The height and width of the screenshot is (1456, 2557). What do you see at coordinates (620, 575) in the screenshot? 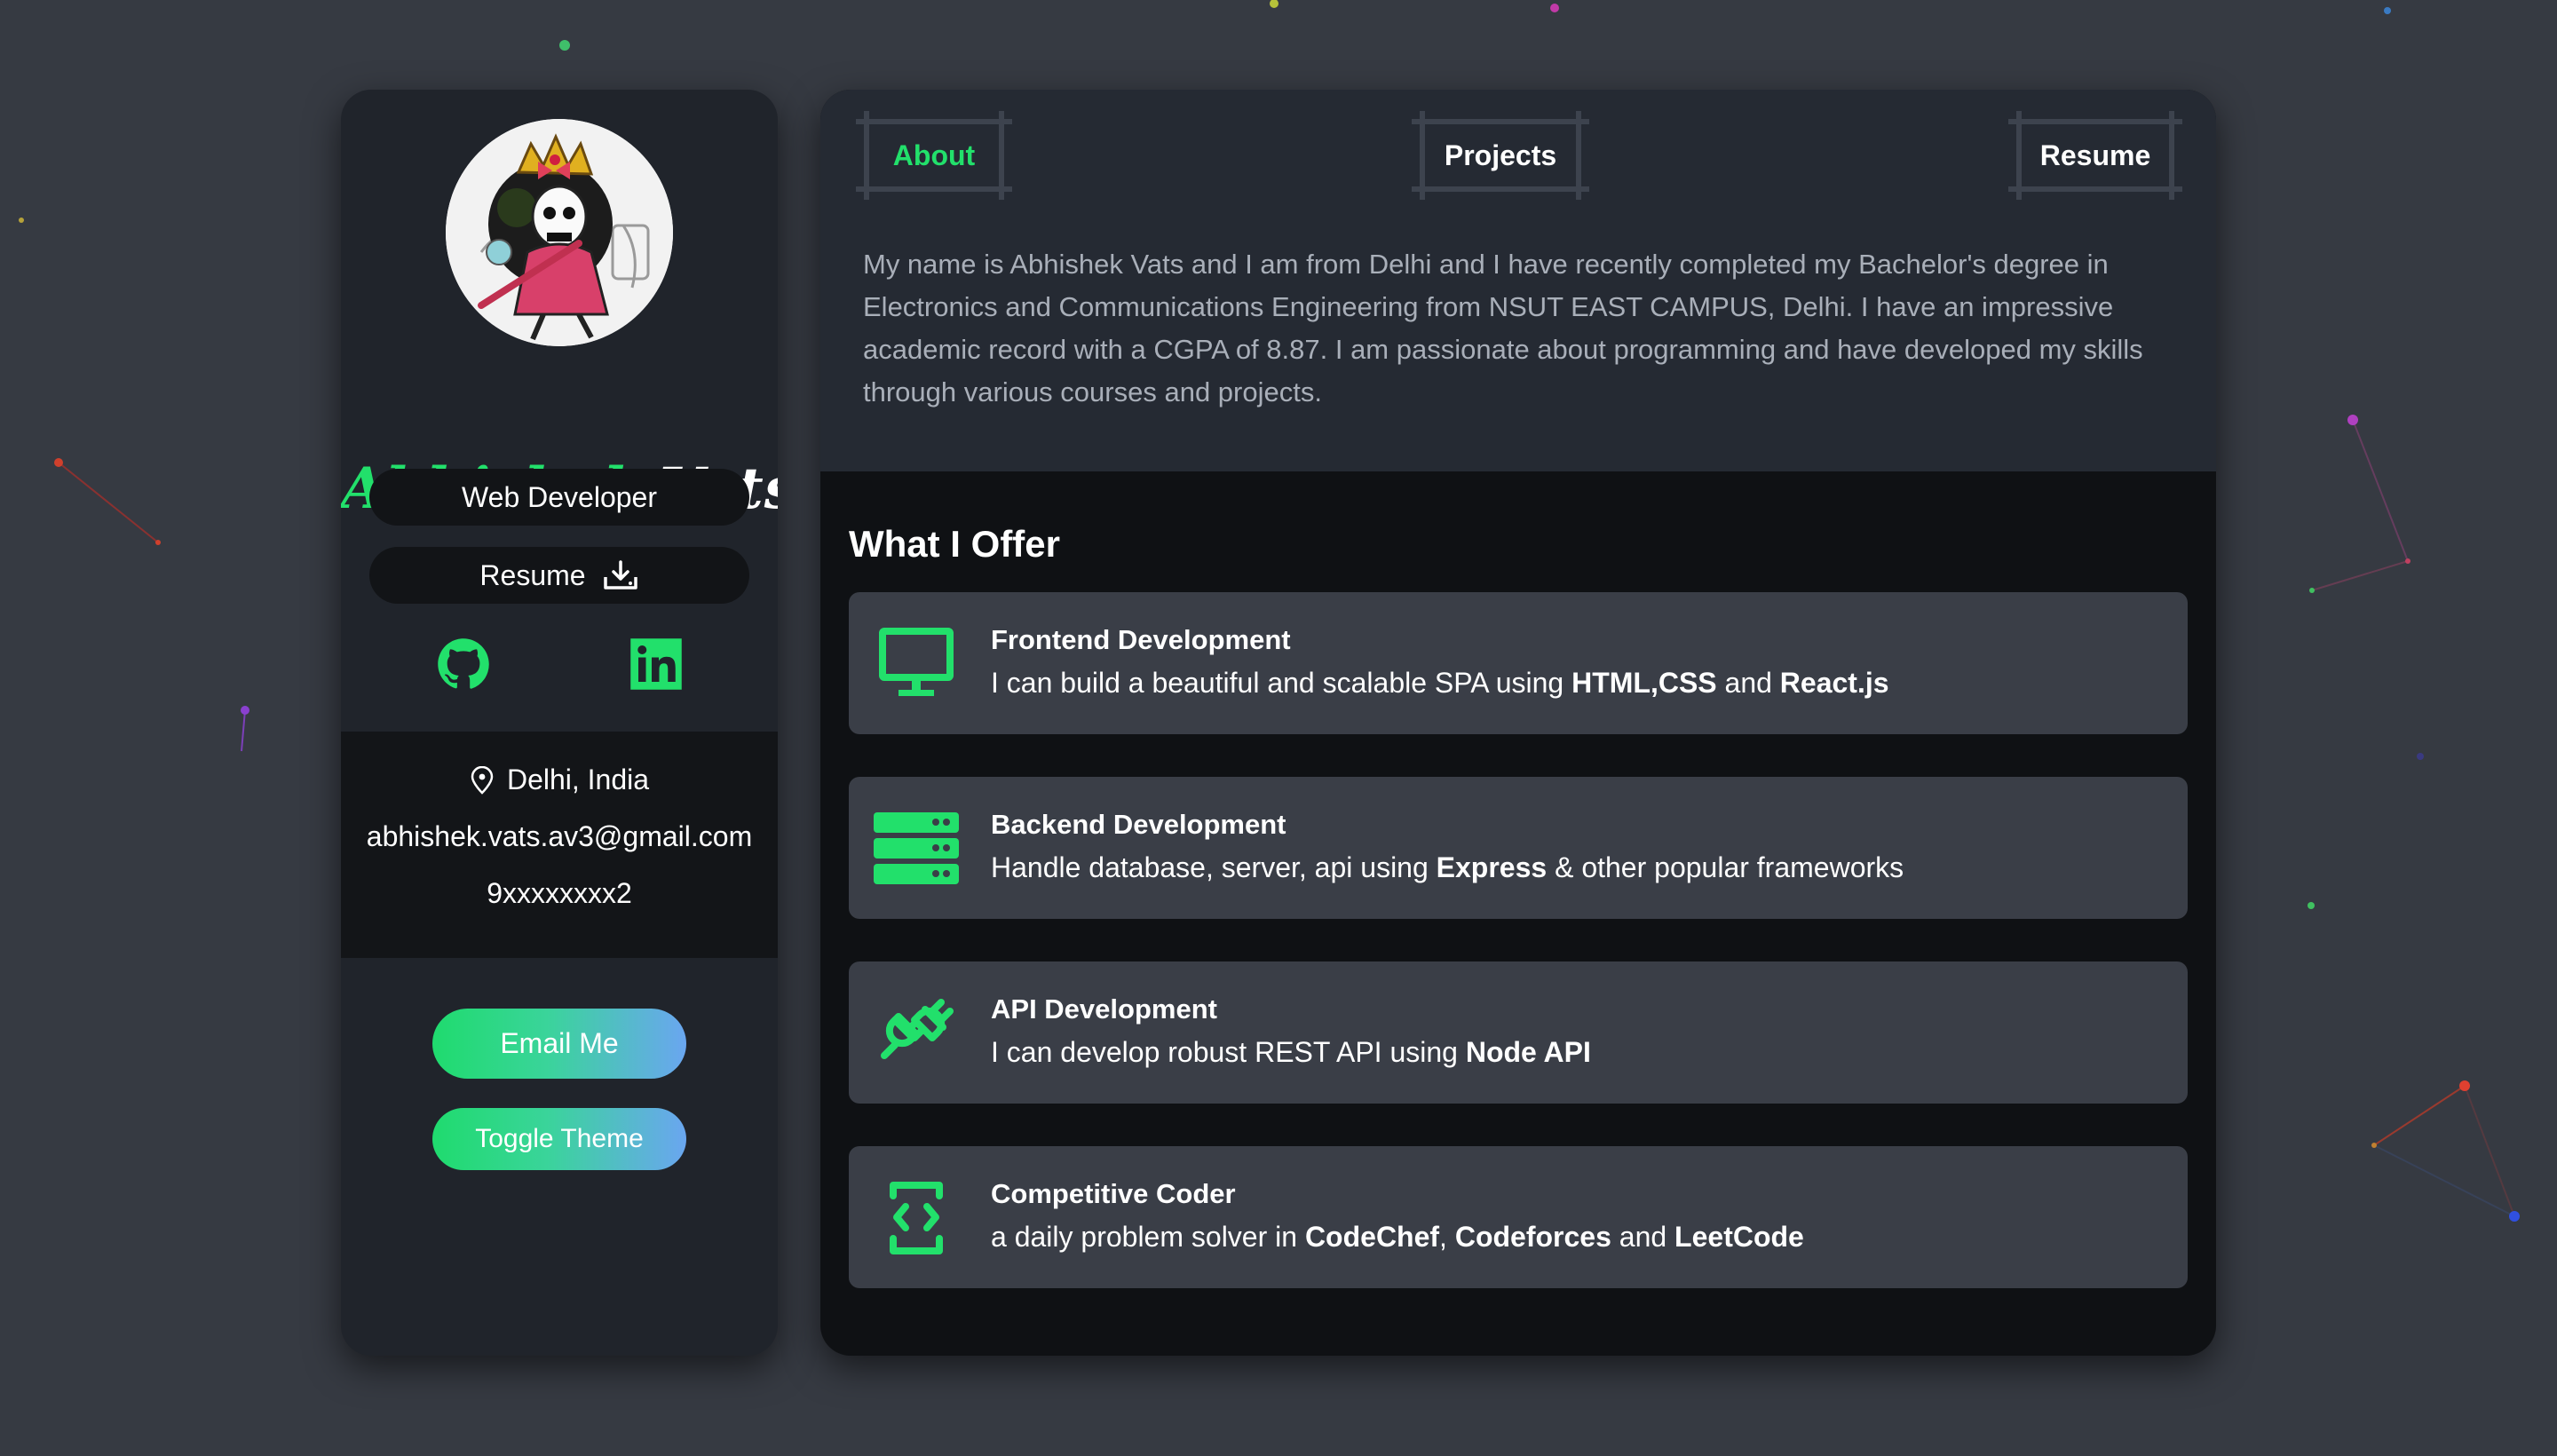
I see `download-icon` at bounding box center [620, 575].